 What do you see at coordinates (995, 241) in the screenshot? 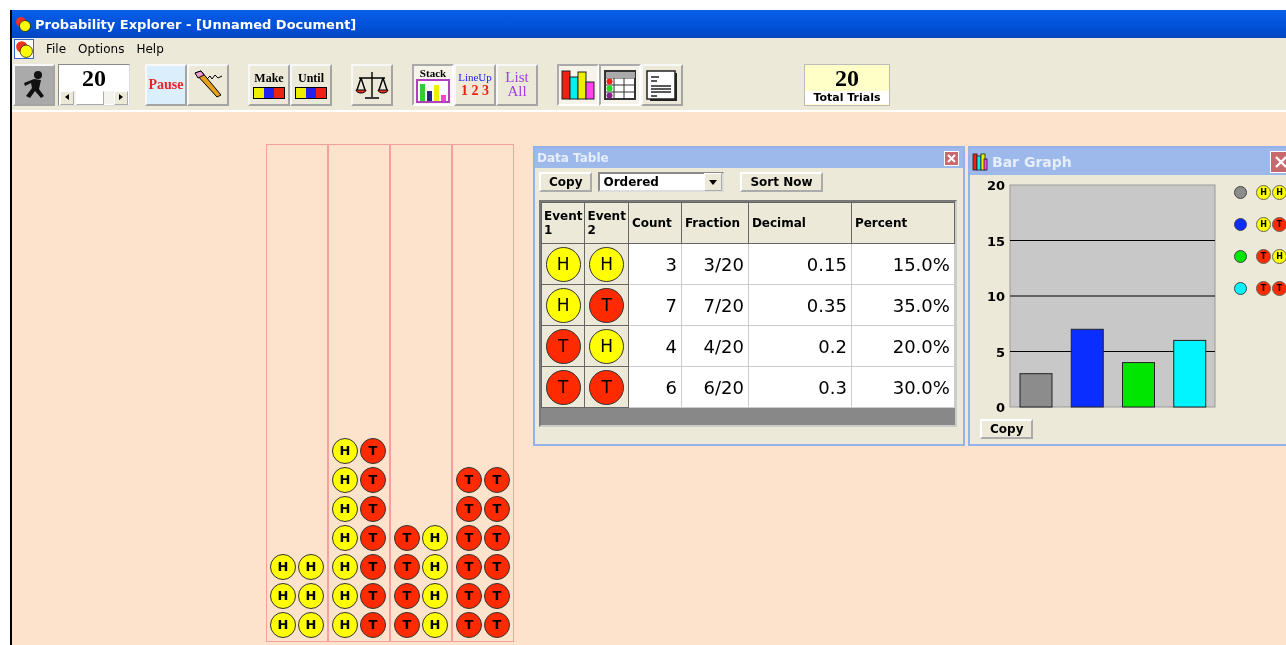
I see `axis-tick-label: 15` at bounding box center [995, 241].